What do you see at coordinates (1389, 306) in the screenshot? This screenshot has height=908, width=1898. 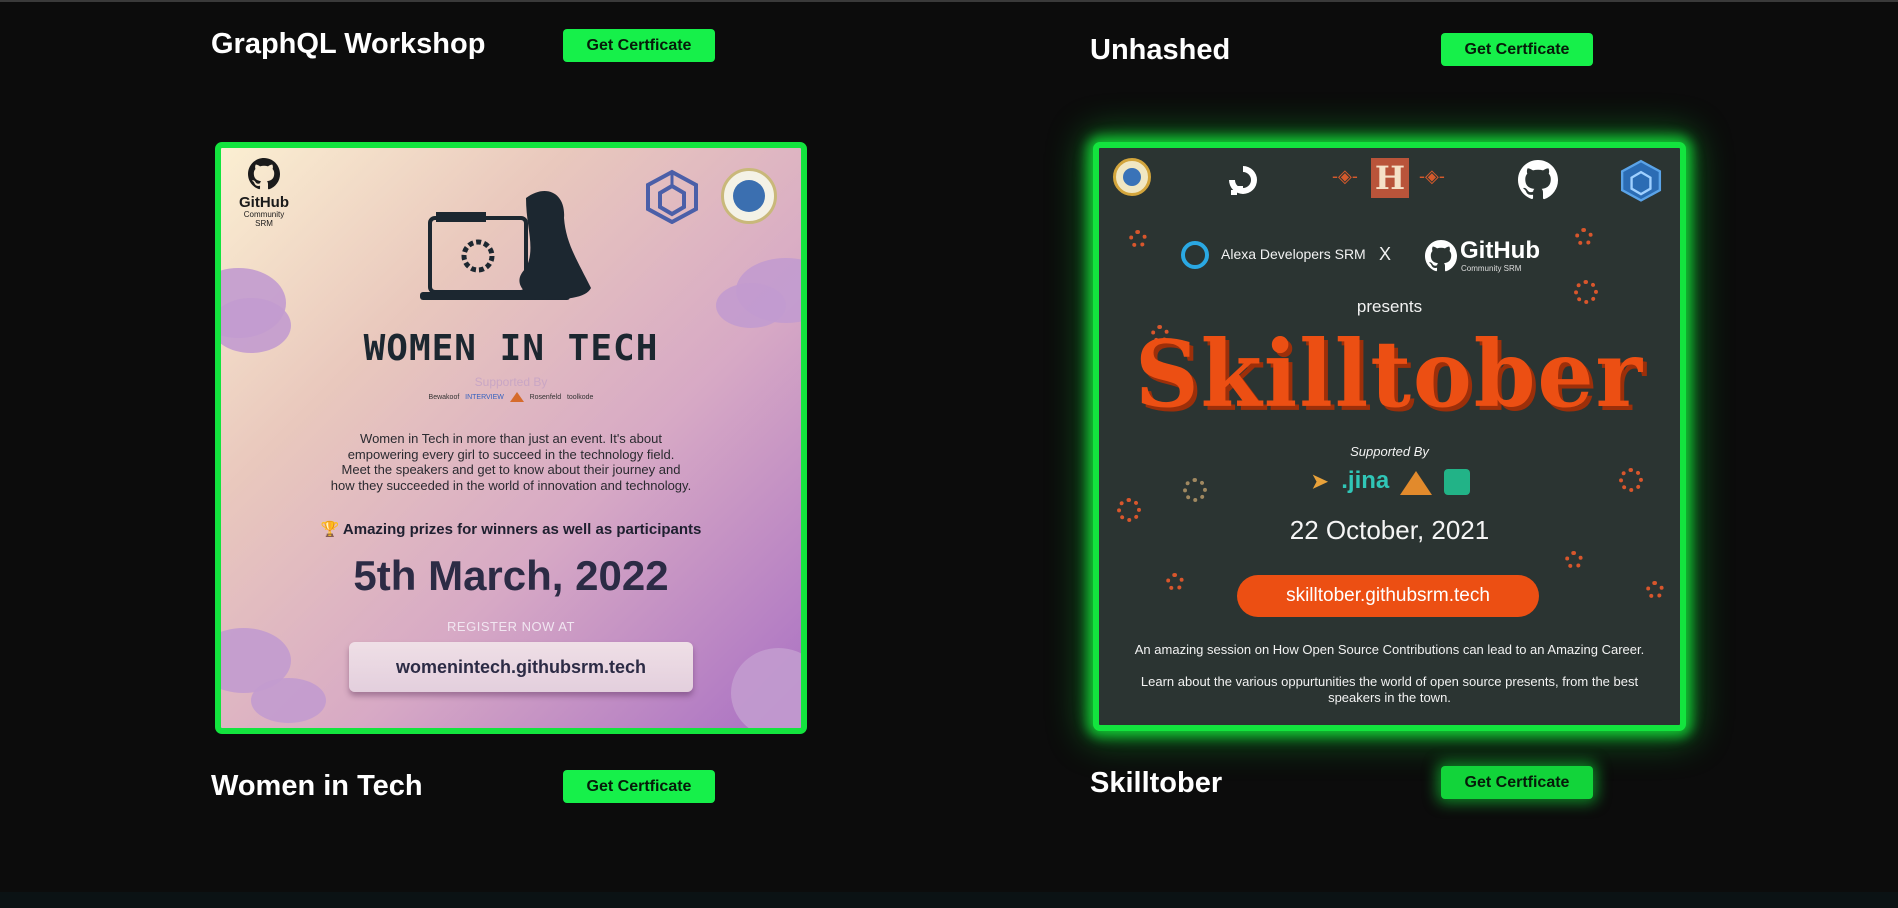 I see `presents-label: presents` at bounding box center [1389, 306].